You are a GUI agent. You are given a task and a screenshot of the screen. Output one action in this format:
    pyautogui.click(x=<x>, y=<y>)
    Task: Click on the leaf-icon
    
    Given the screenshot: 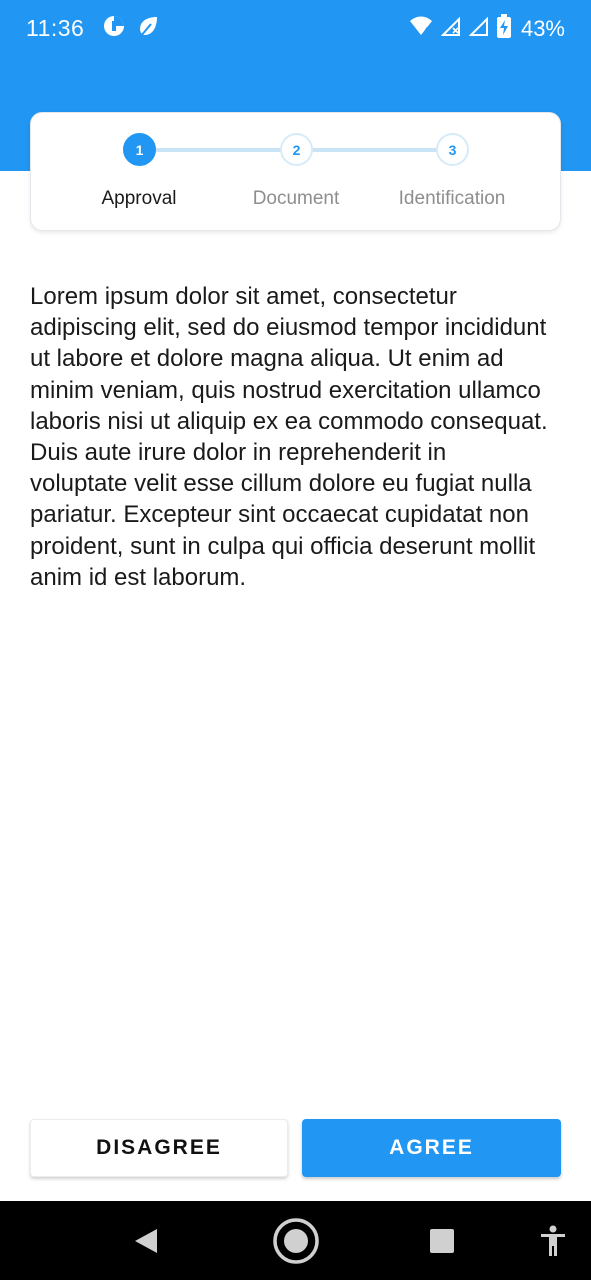 What is the action you would take?
    pyautogui.click(x=148, y=28)
    